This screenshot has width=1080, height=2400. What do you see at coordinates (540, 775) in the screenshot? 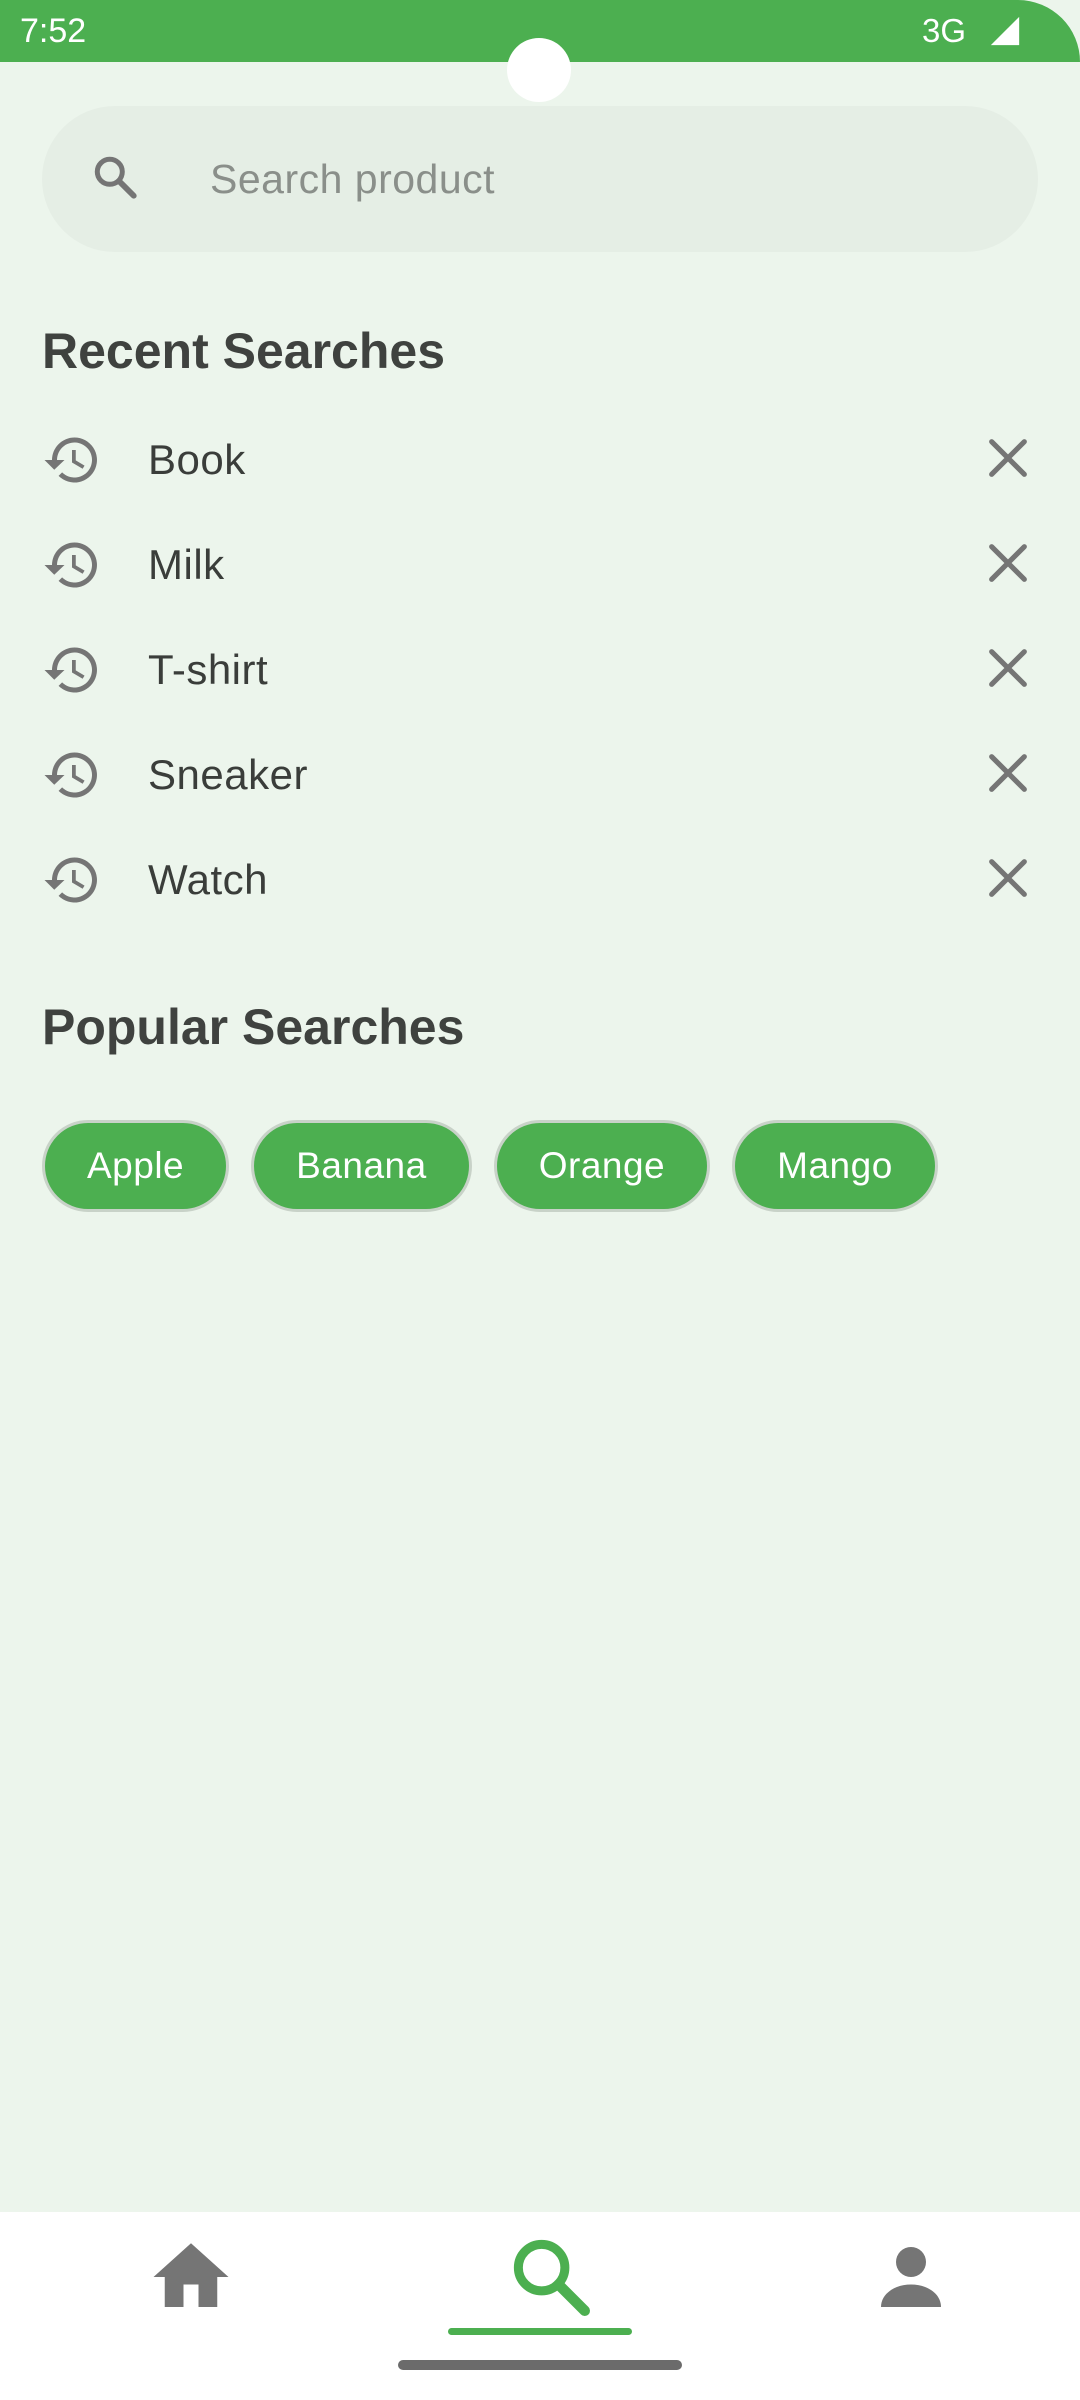
I see `recent-item-sneaker: Sneaker` at bounding box center [540, 775].